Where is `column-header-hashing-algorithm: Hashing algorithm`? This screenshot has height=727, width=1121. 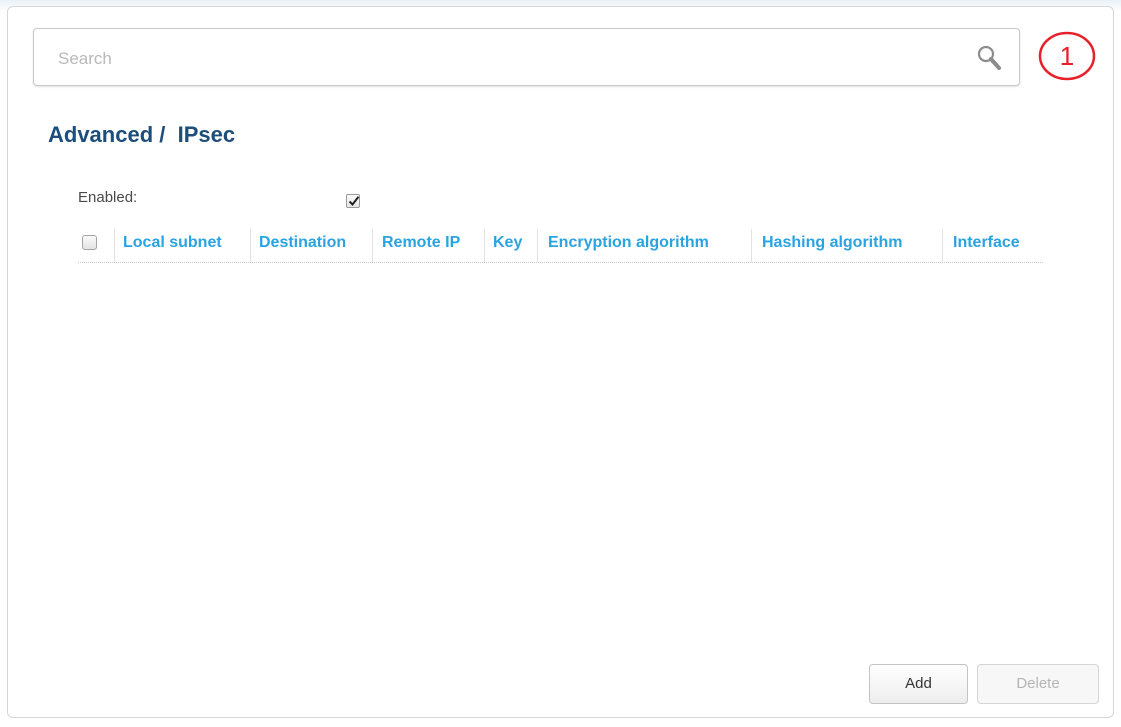 column-header-hashing-algorithm: Hashing algorithm is located at coordinates (832, 243).